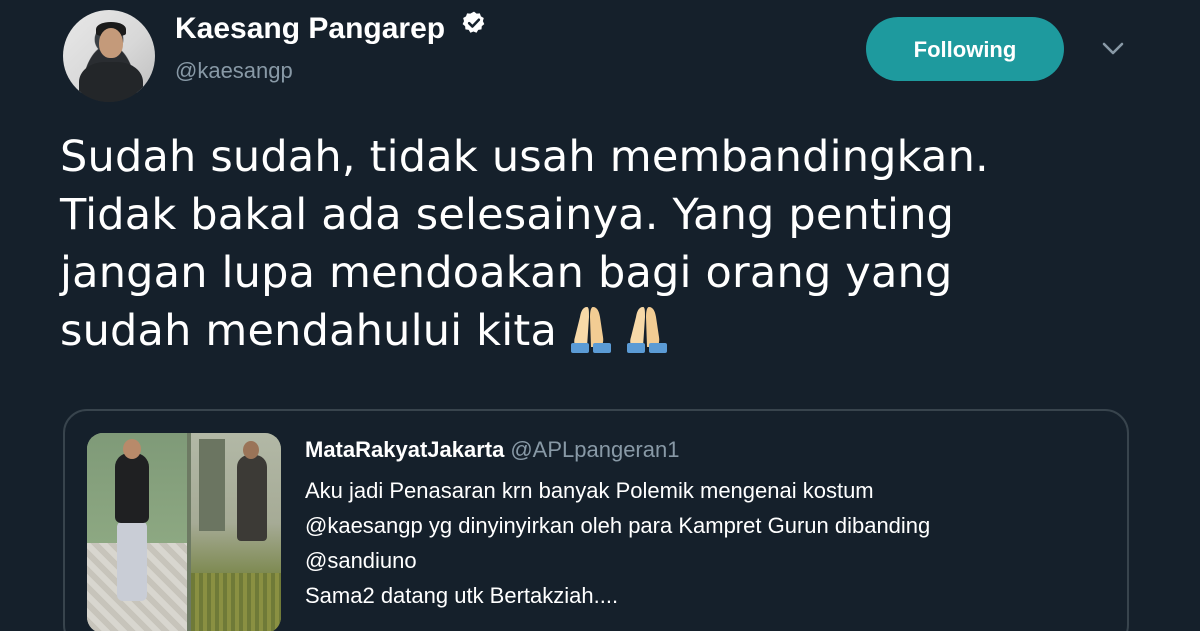 Image resolution: width=1200 pixels, height=631 pixels. What do you see at coordinates (111, 43) in the screenshot?
I see `avatar-face` at bounding box center [111, 43].